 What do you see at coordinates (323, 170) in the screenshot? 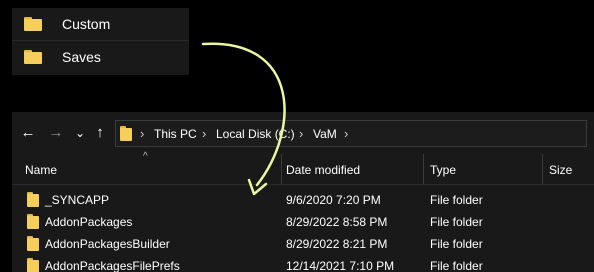
I see `column-header-date-modified: Date modified` at bounding box center [323, 170].